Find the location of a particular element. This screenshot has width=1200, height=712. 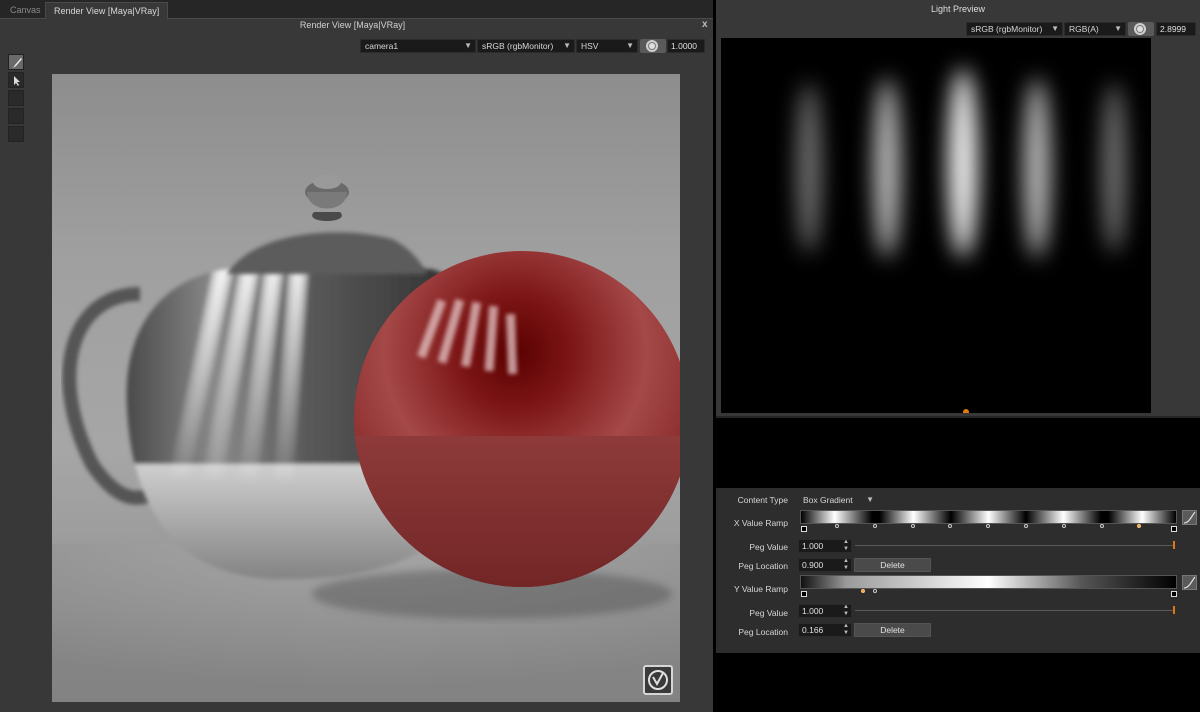

vray-logo-icon is located at coordinates (658, 680).